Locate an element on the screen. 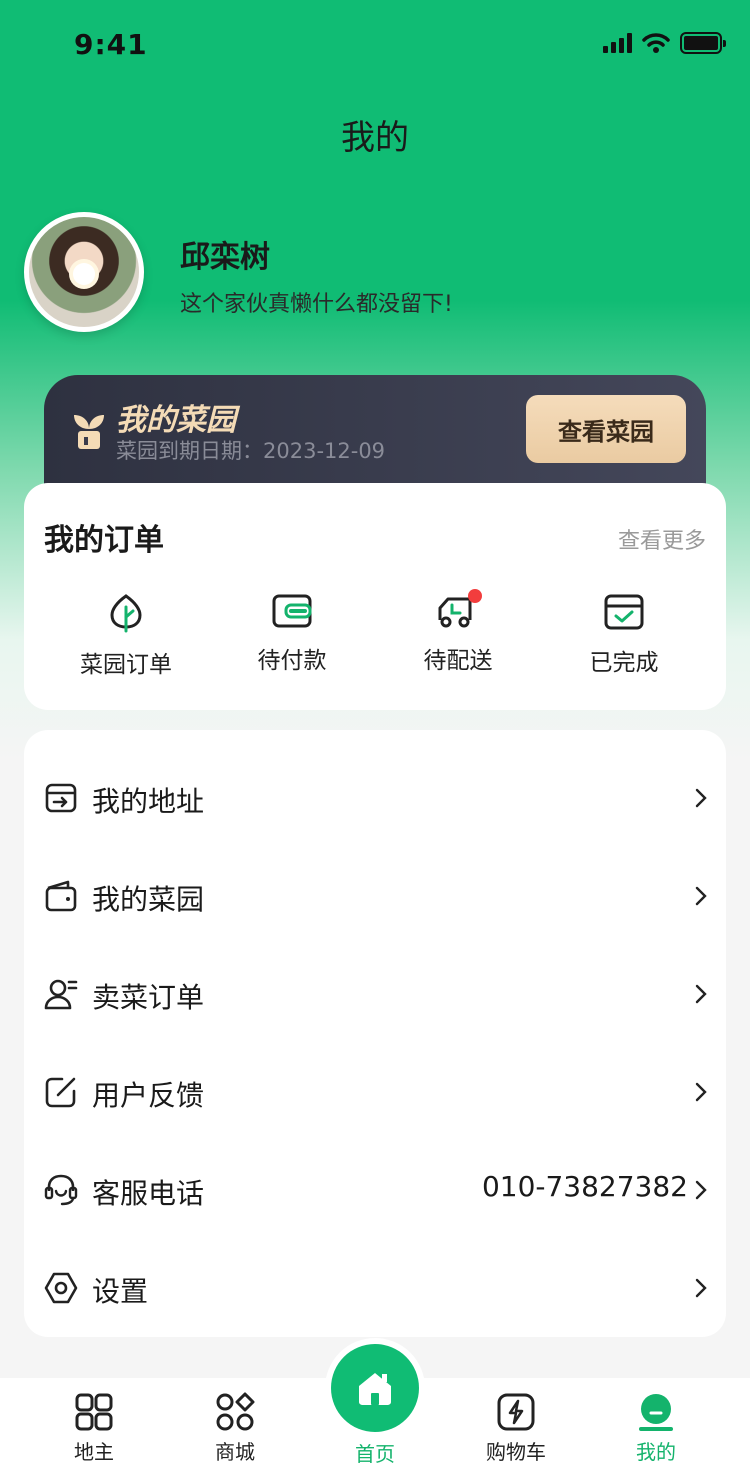  leaf-icon is located at coordinates (126, 613).